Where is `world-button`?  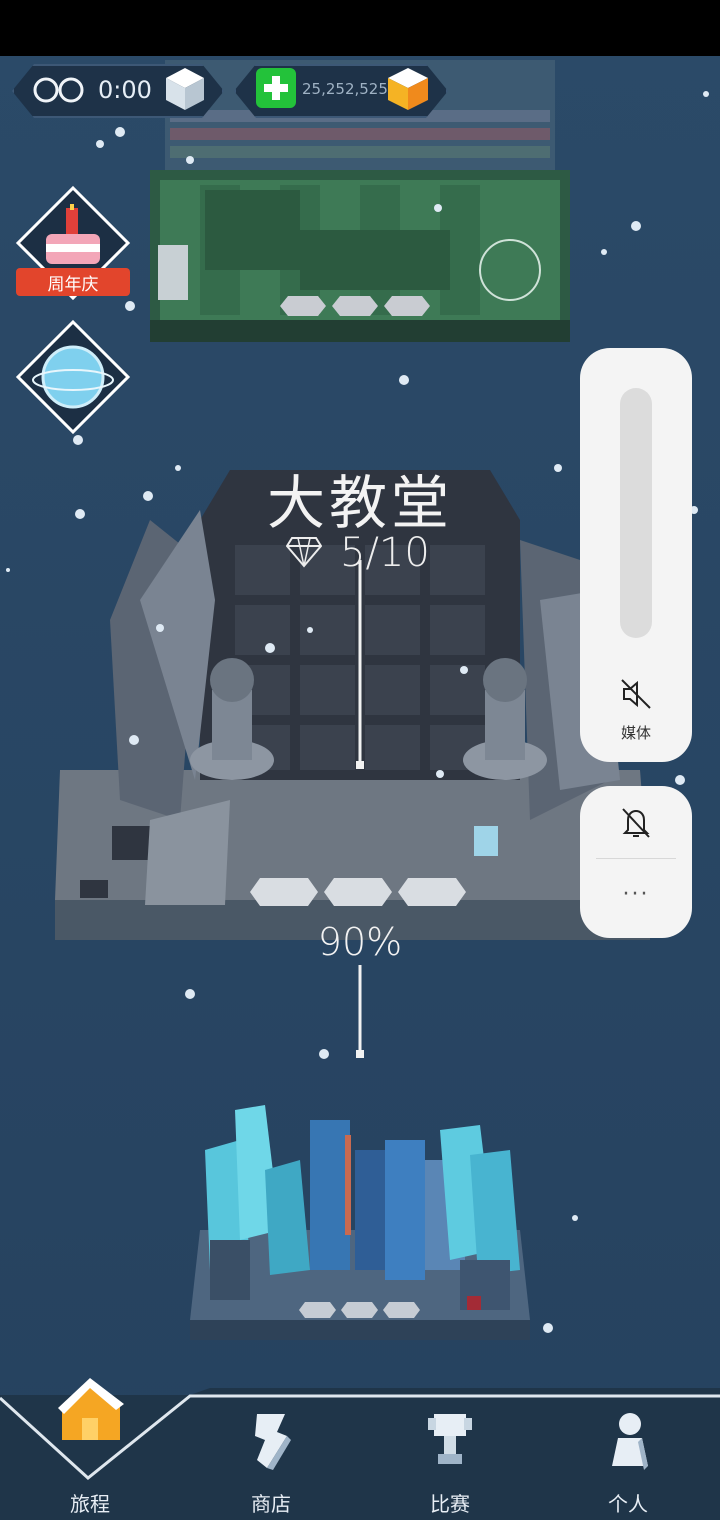
world-button is located at coordinates (73, 377).